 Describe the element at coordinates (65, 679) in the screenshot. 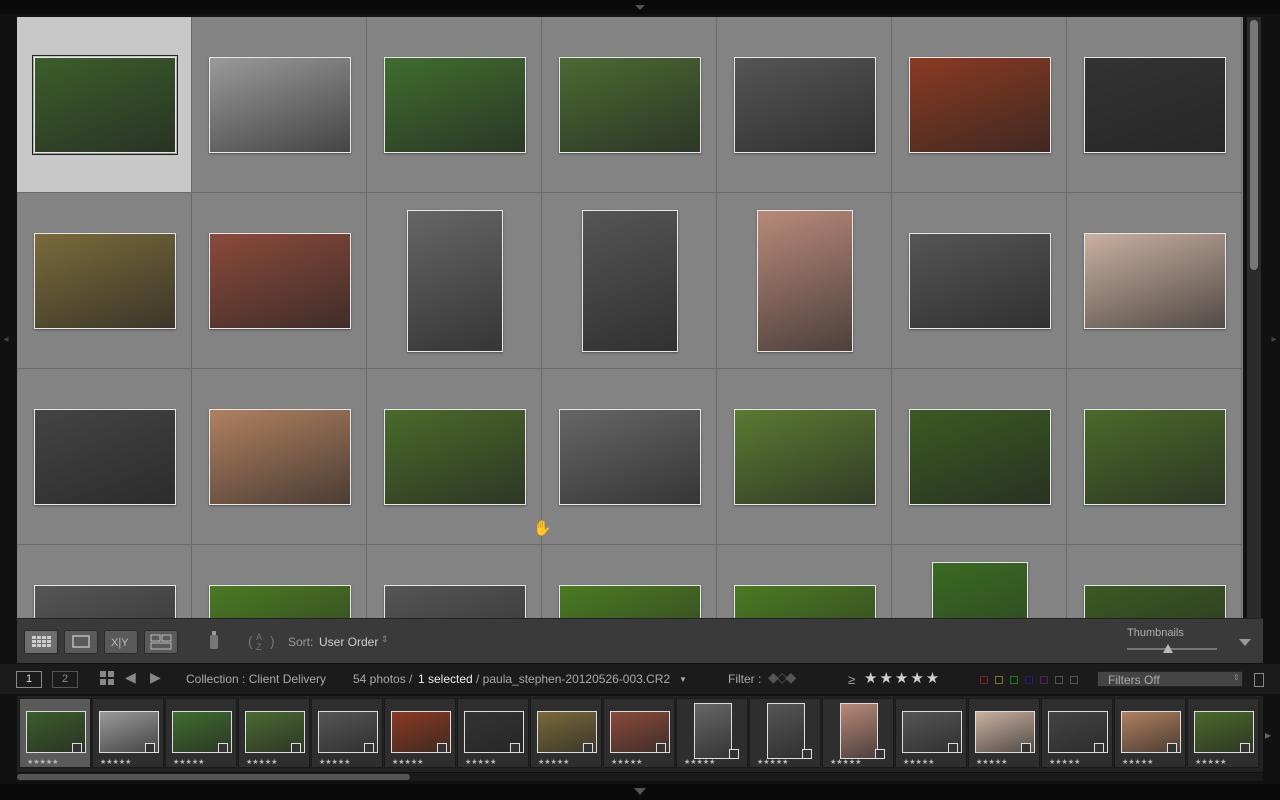

I see `monitor-2-button: 2` at that location.